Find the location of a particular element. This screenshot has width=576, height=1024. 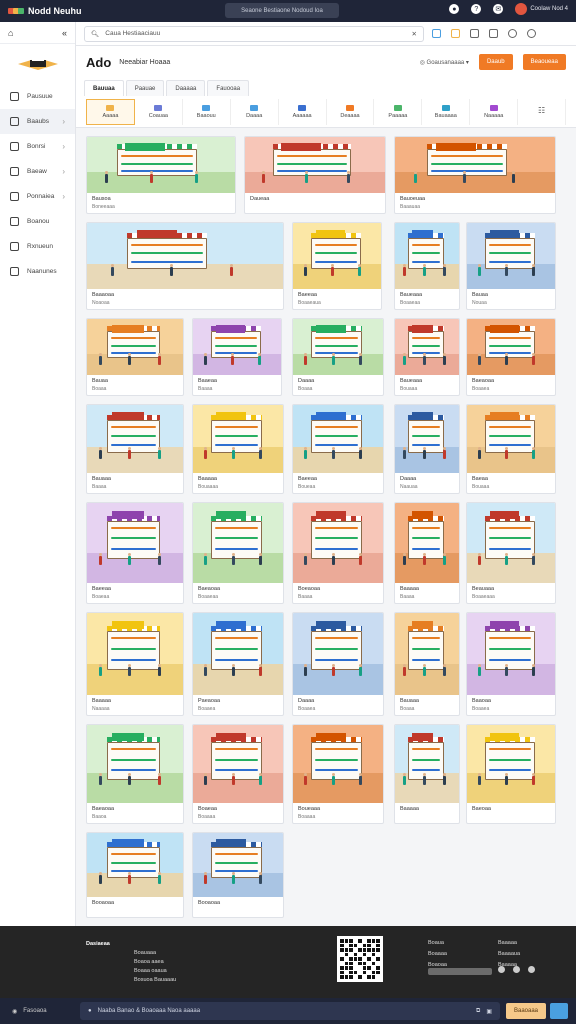

help-icon: ? is located at coordinates (476, 9).